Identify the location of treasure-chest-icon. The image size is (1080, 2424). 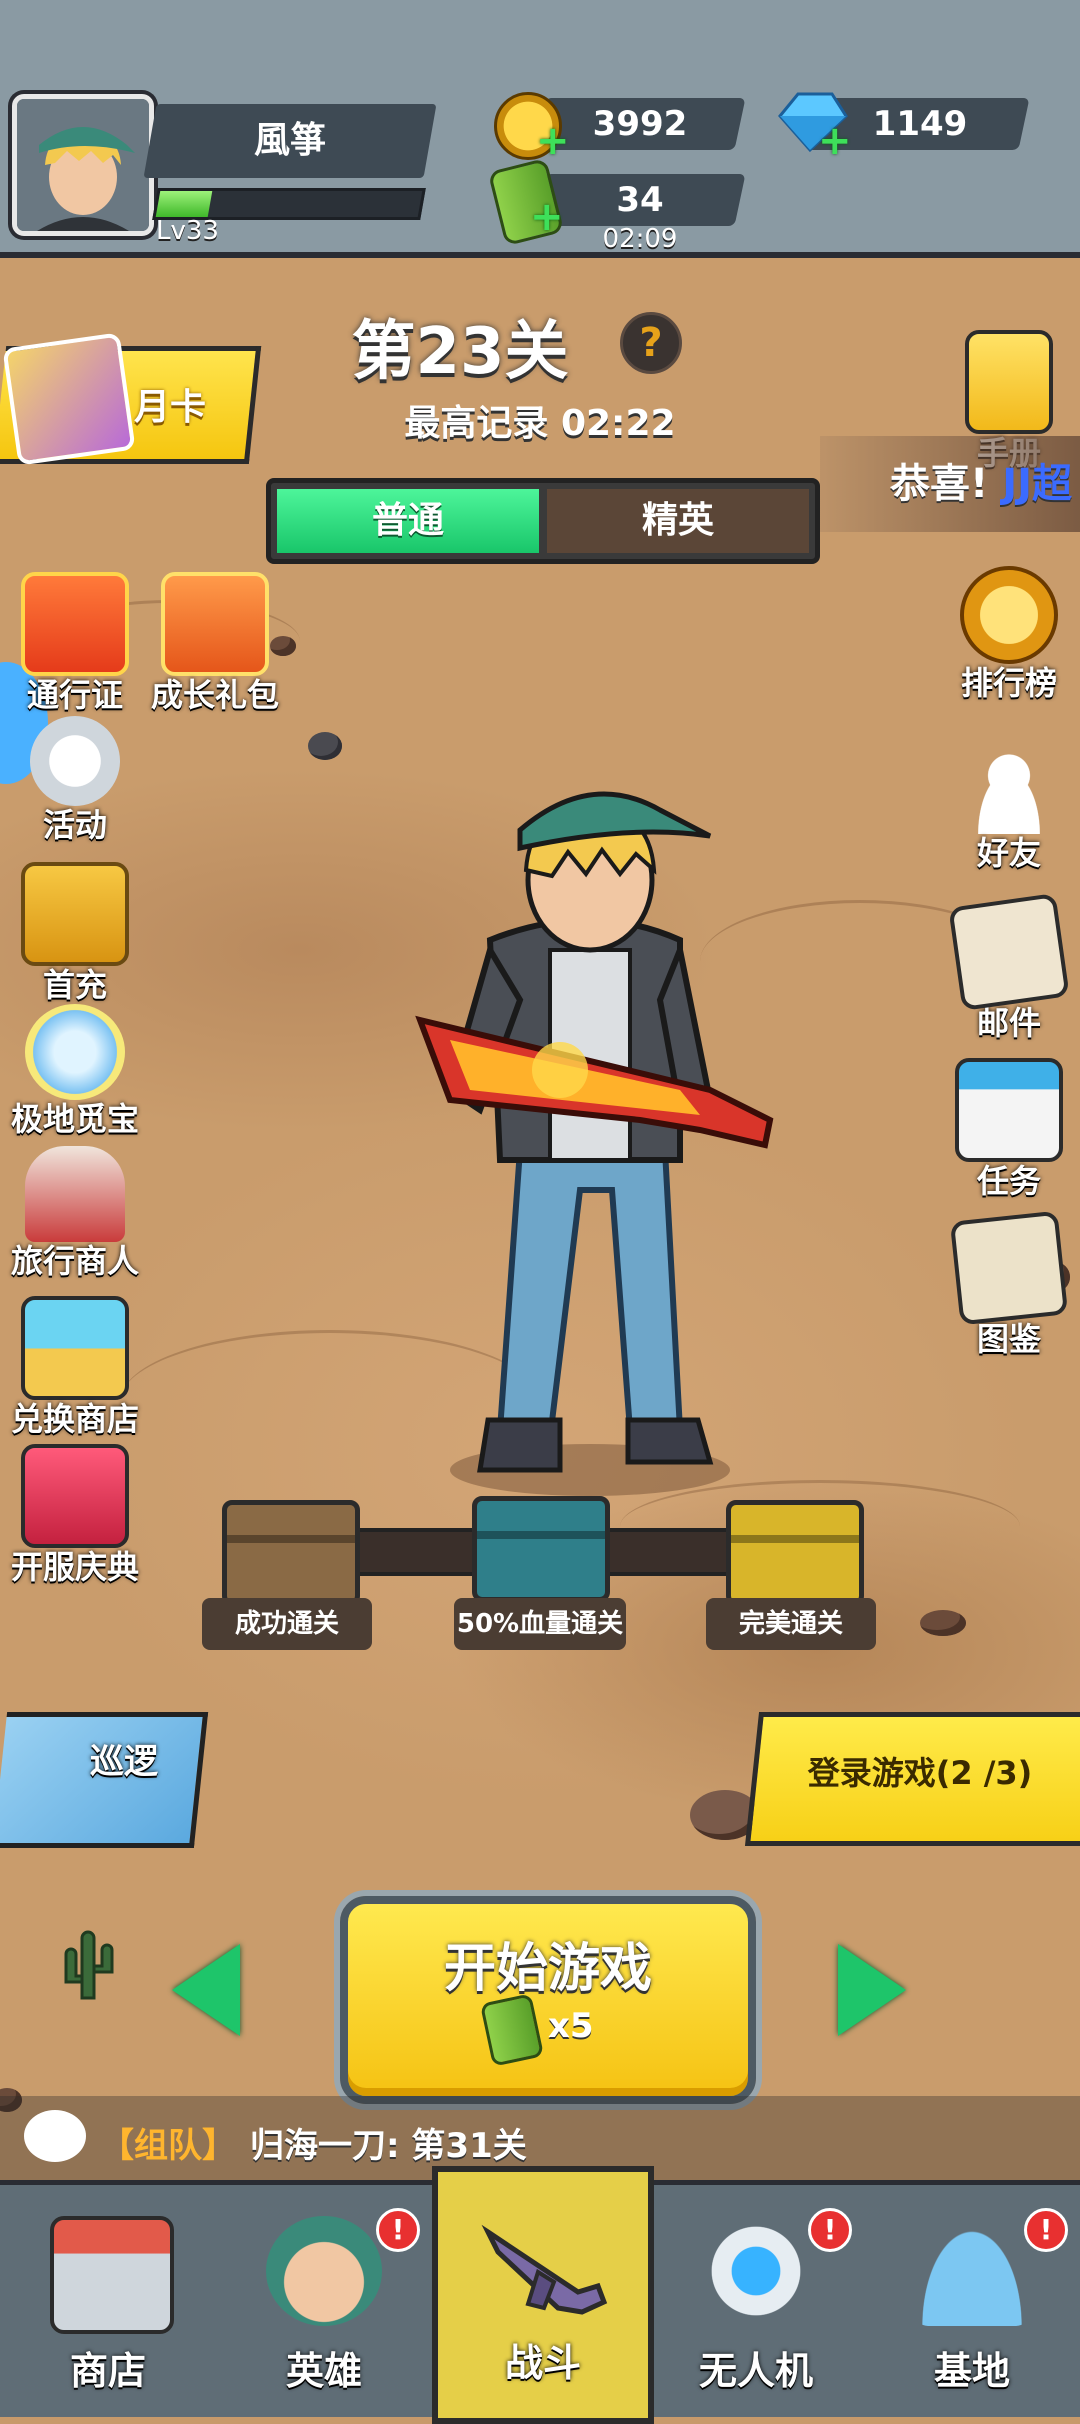
(75, 914).